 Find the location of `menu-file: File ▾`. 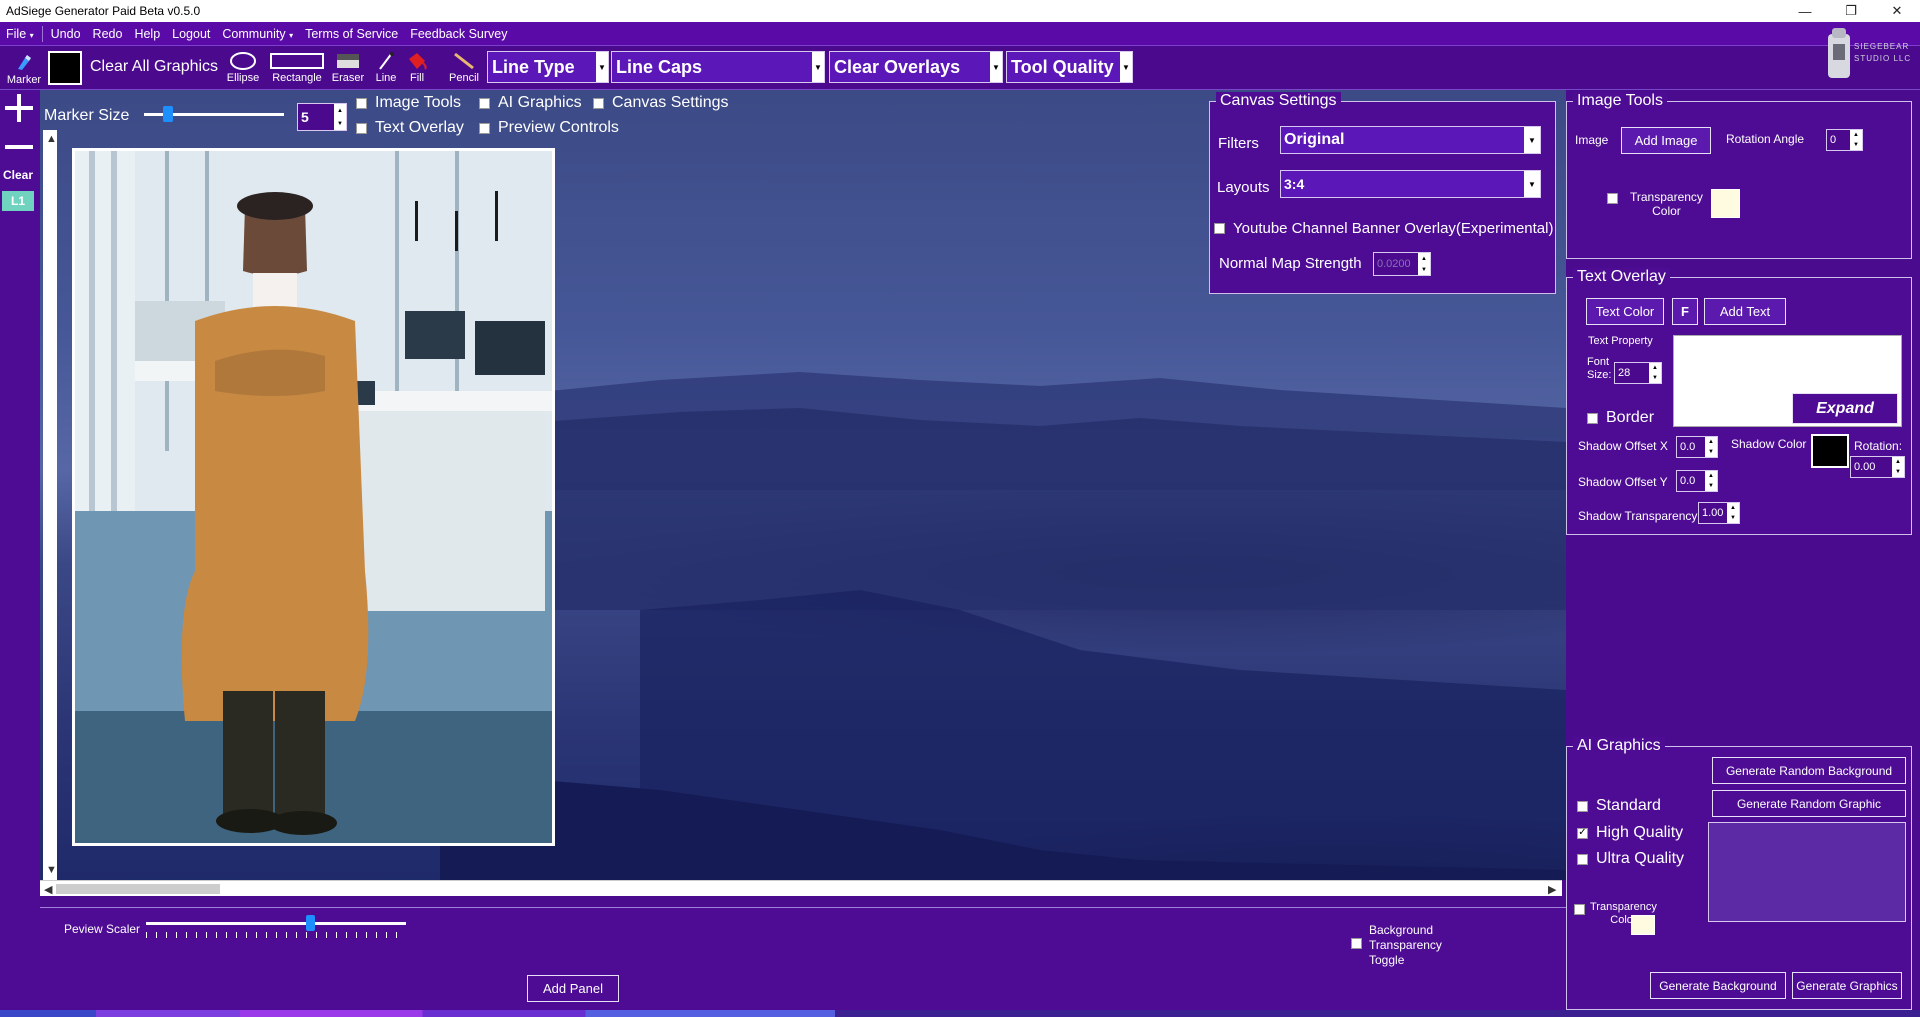

menu-file: File ▾ is located at coordinates (20, 34).